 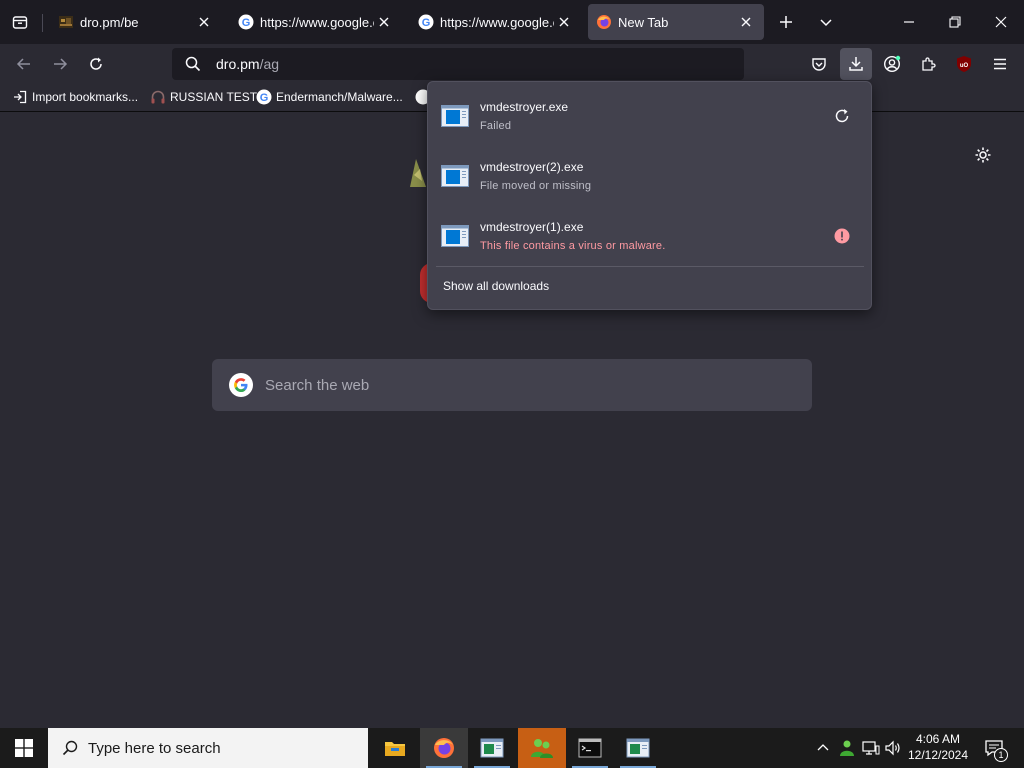 I want to click on url-bar: dro.pm/ag, so click(x=458, y=64).